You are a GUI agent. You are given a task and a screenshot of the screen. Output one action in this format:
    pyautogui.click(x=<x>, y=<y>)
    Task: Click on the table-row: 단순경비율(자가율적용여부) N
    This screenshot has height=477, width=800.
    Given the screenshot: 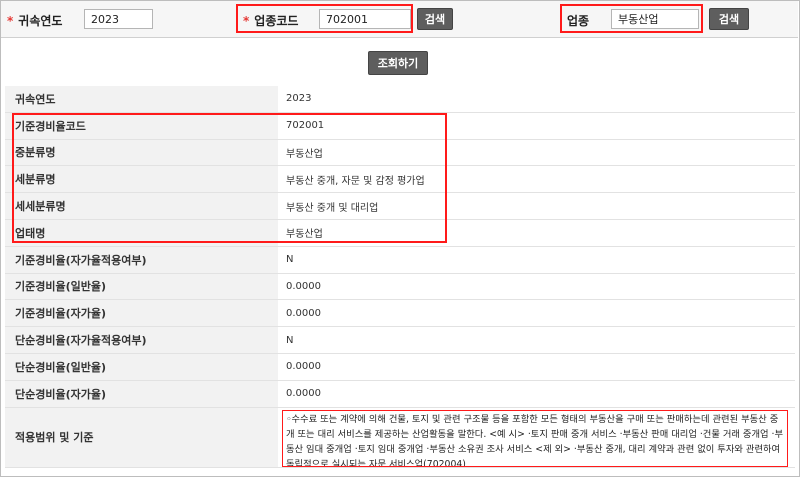 What is the action you would take?
    pyautogui.click(x=400, y=340)
    